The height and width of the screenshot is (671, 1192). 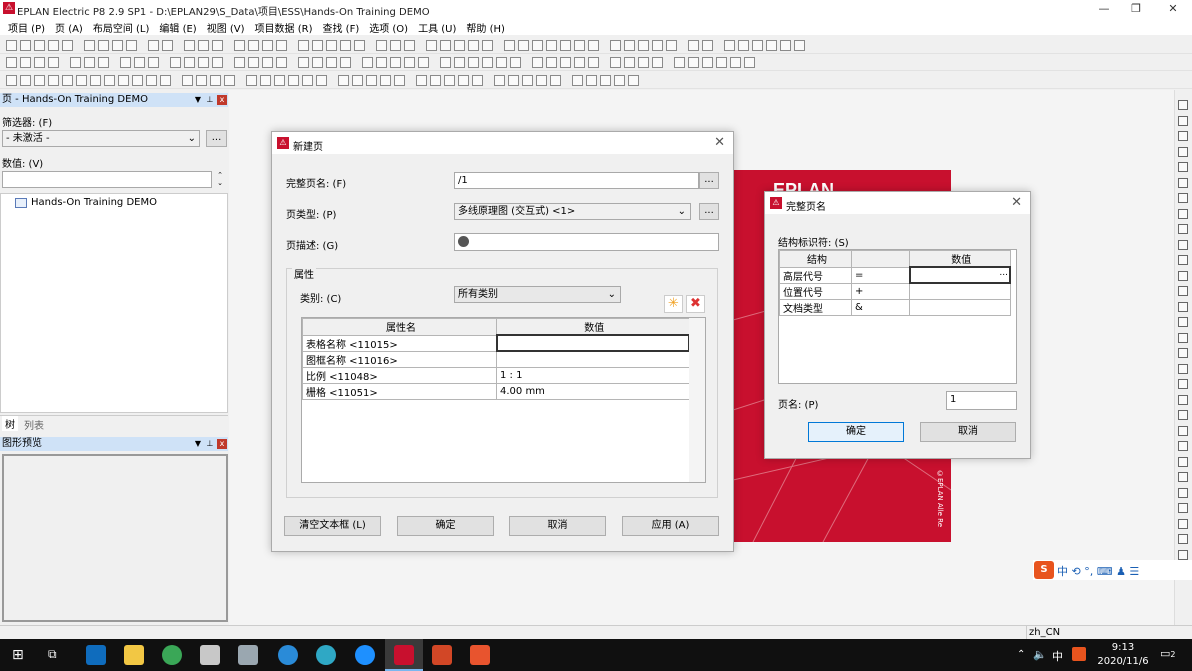 What do you see at coordinates (697, 400) in the screenshot?
I see `table-scrollbar` at bounding box center [697, 400].